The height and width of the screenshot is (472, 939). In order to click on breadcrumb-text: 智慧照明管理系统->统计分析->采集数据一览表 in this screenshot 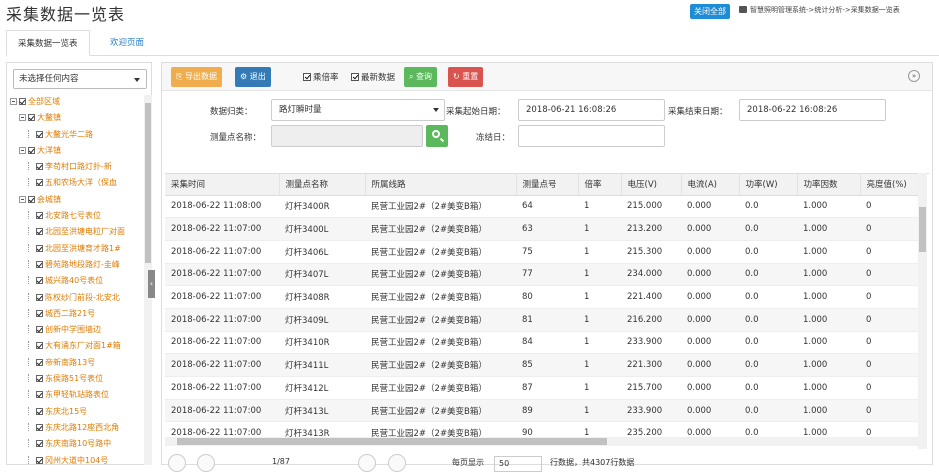, I will do `click(825, 10)`.